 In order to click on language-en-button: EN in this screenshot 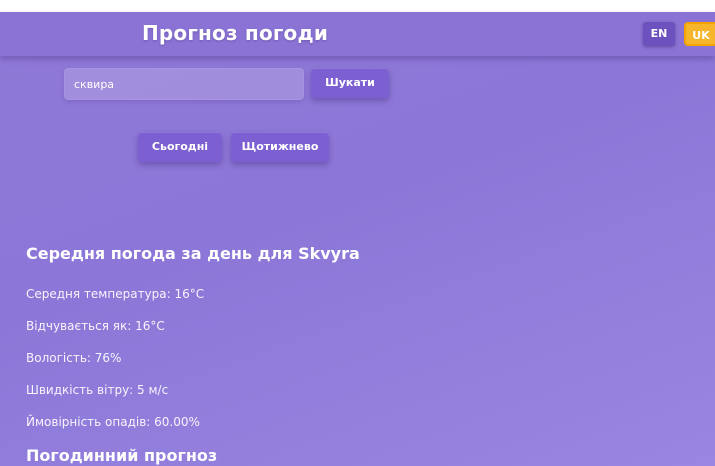, I will do `click(659, 34)`.